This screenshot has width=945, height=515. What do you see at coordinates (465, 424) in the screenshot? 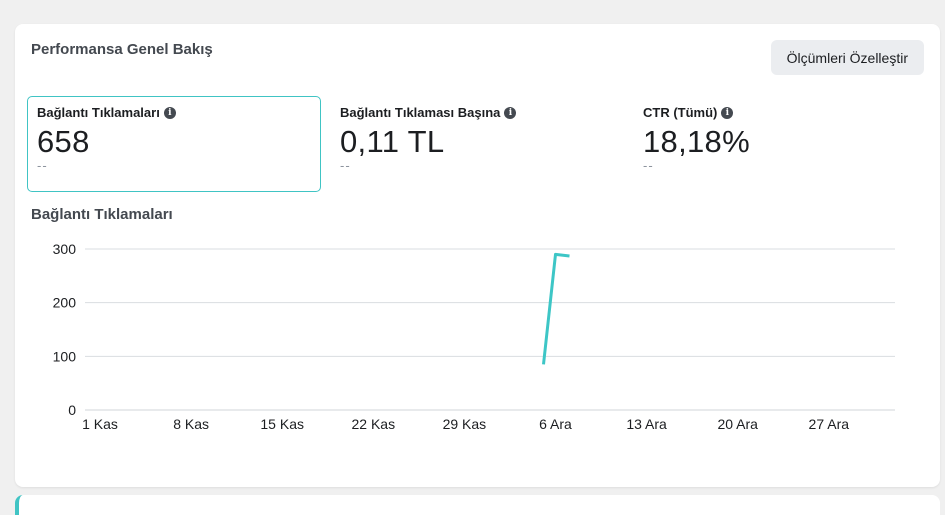
I see `x-tick-label: 29 Kas` at bounding box center [465, 424].